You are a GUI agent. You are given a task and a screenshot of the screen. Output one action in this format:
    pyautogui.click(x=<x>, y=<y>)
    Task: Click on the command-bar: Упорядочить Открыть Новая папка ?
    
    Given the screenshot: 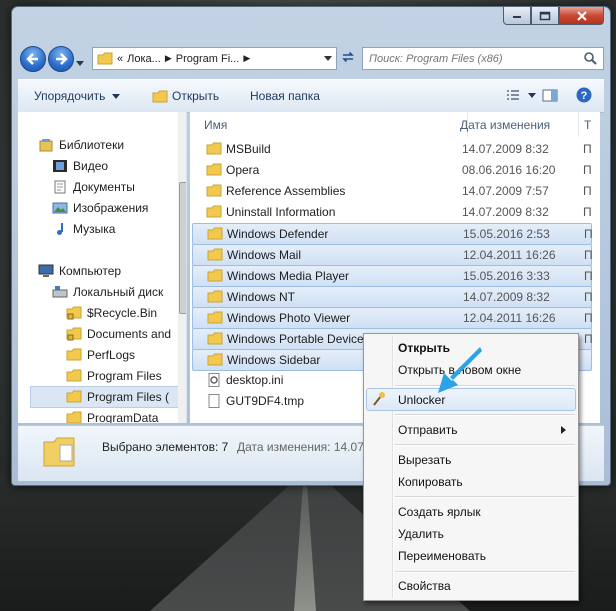 What is the action you would take?
    pyautogui.click(x=311, y=96)
    